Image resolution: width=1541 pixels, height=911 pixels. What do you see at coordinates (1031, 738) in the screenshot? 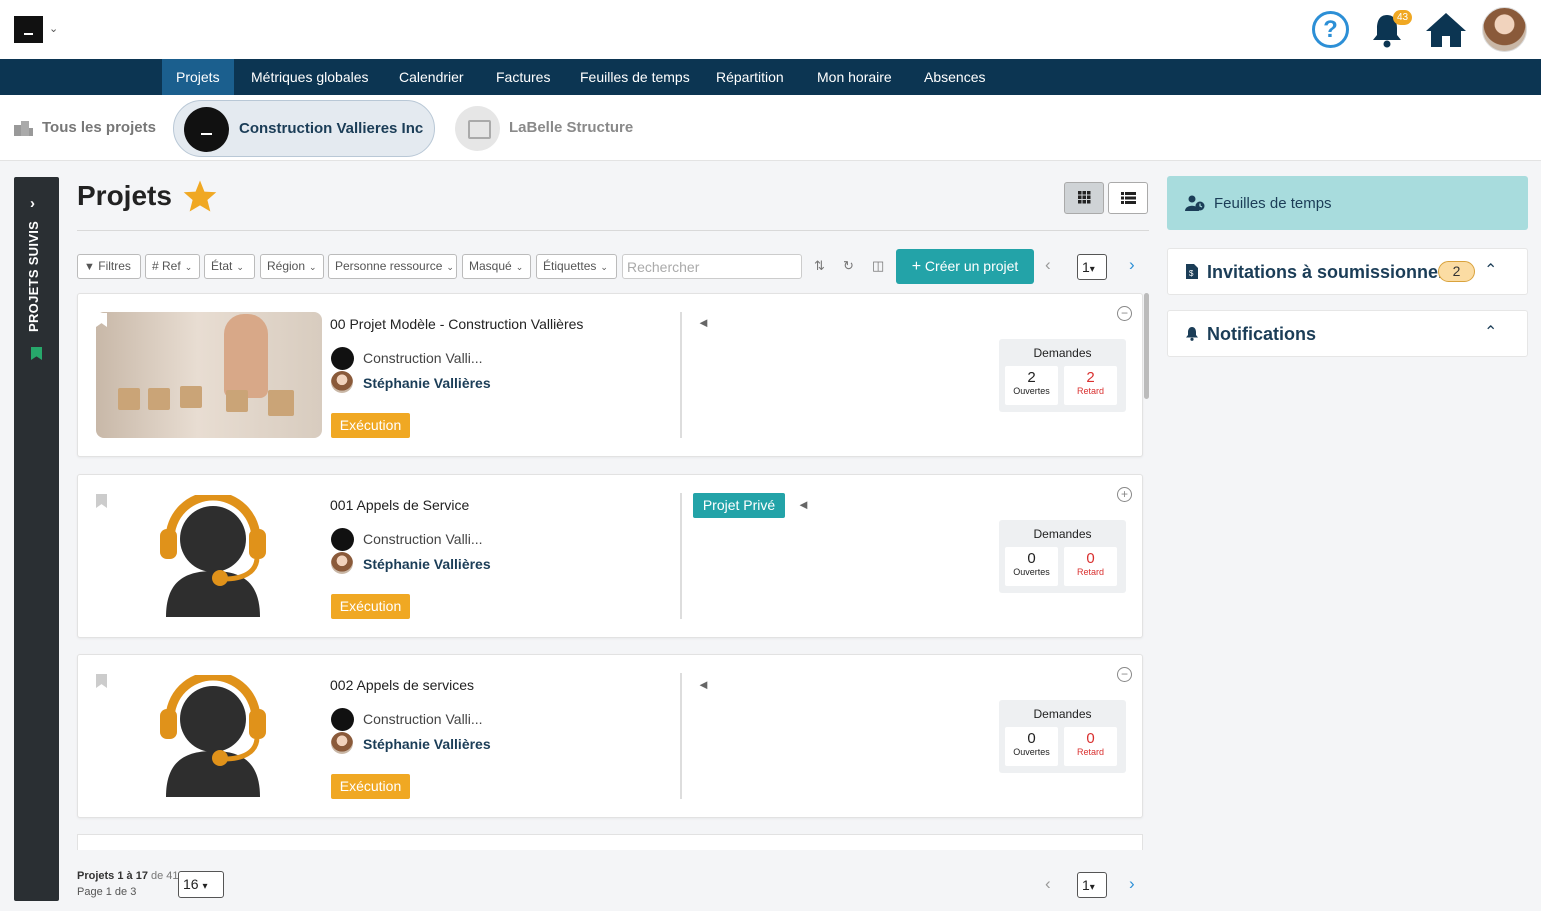
I see `open-count: 0` at bounding box center [1031, 738].